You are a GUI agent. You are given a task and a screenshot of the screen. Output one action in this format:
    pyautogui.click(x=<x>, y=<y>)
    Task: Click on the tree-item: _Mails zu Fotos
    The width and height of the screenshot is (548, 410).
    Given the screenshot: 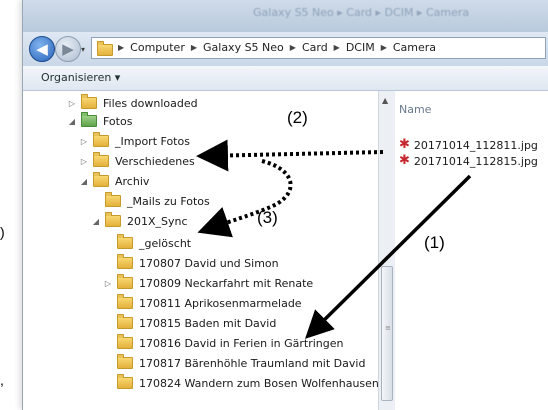 What is the action you would take?
    pyautogui.click(x=150, y=201)
    